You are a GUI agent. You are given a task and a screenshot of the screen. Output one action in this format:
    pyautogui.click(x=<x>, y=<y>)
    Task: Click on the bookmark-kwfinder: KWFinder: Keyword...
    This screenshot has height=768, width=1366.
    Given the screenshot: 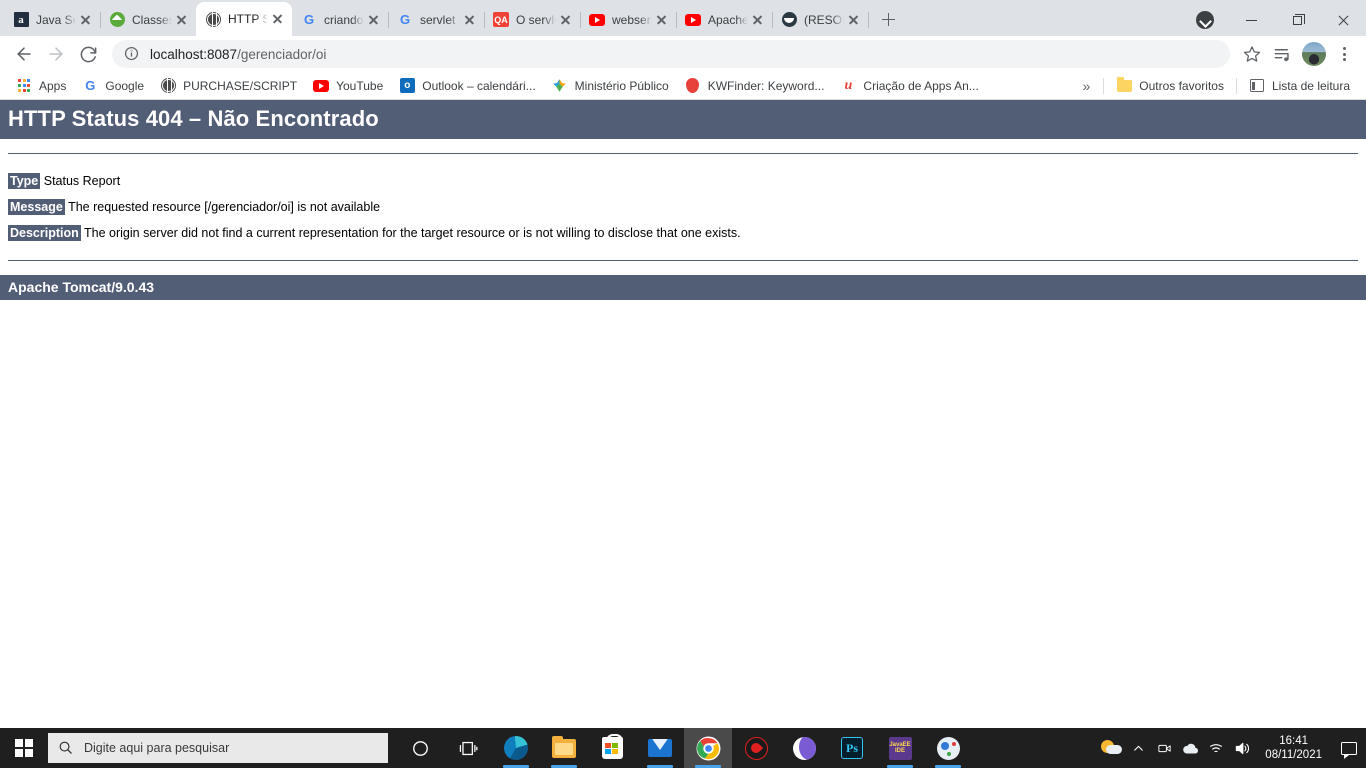 What is the action you would take?
    pyautogui.click(x=755, y=86)
    